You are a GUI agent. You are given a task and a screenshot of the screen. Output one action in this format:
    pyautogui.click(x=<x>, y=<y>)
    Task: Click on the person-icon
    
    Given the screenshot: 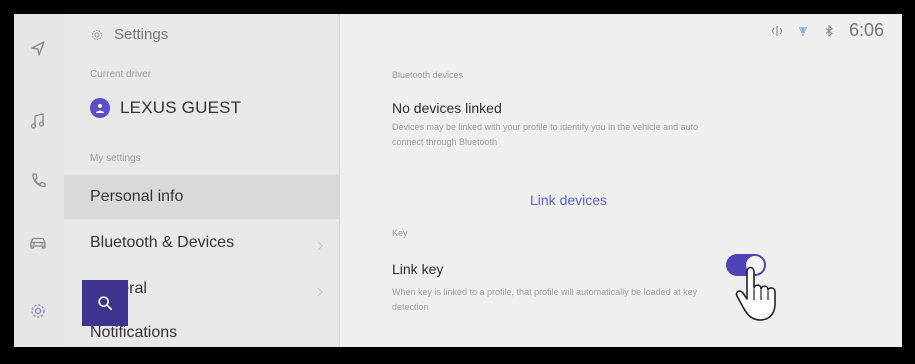 What is the action you would take?
    pyautogui.click(x=100, y=108)
    